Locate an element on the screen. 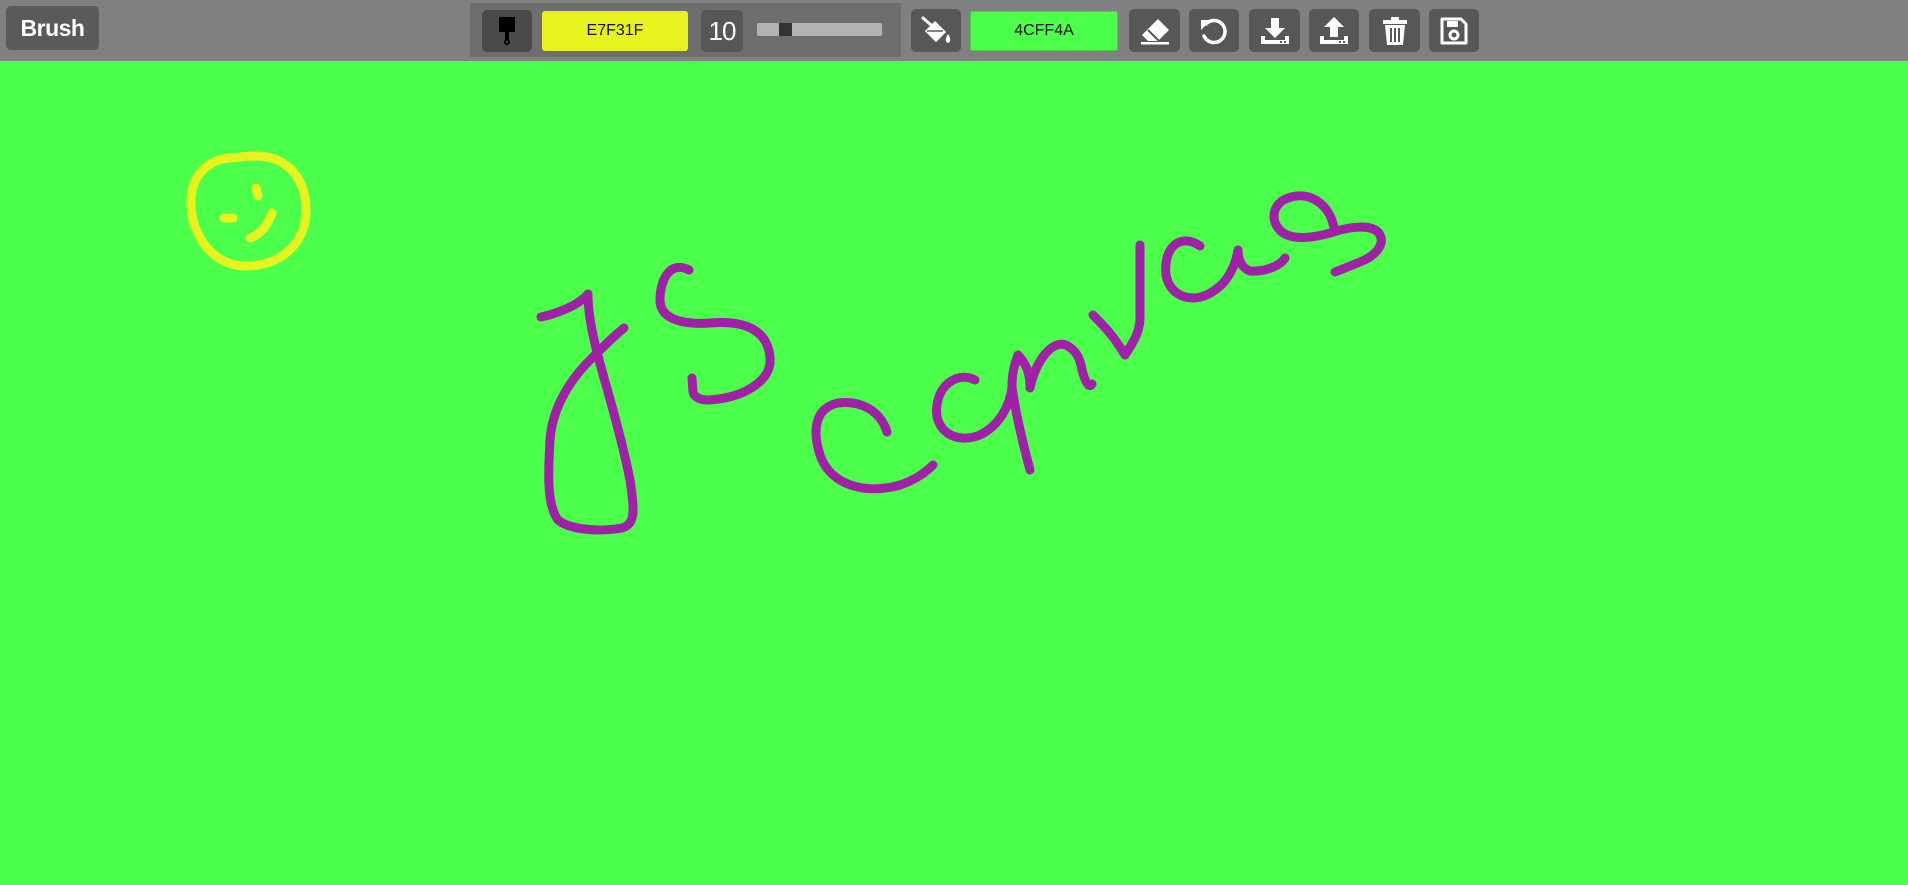  upload-button is located at coordinates (1334, 30).